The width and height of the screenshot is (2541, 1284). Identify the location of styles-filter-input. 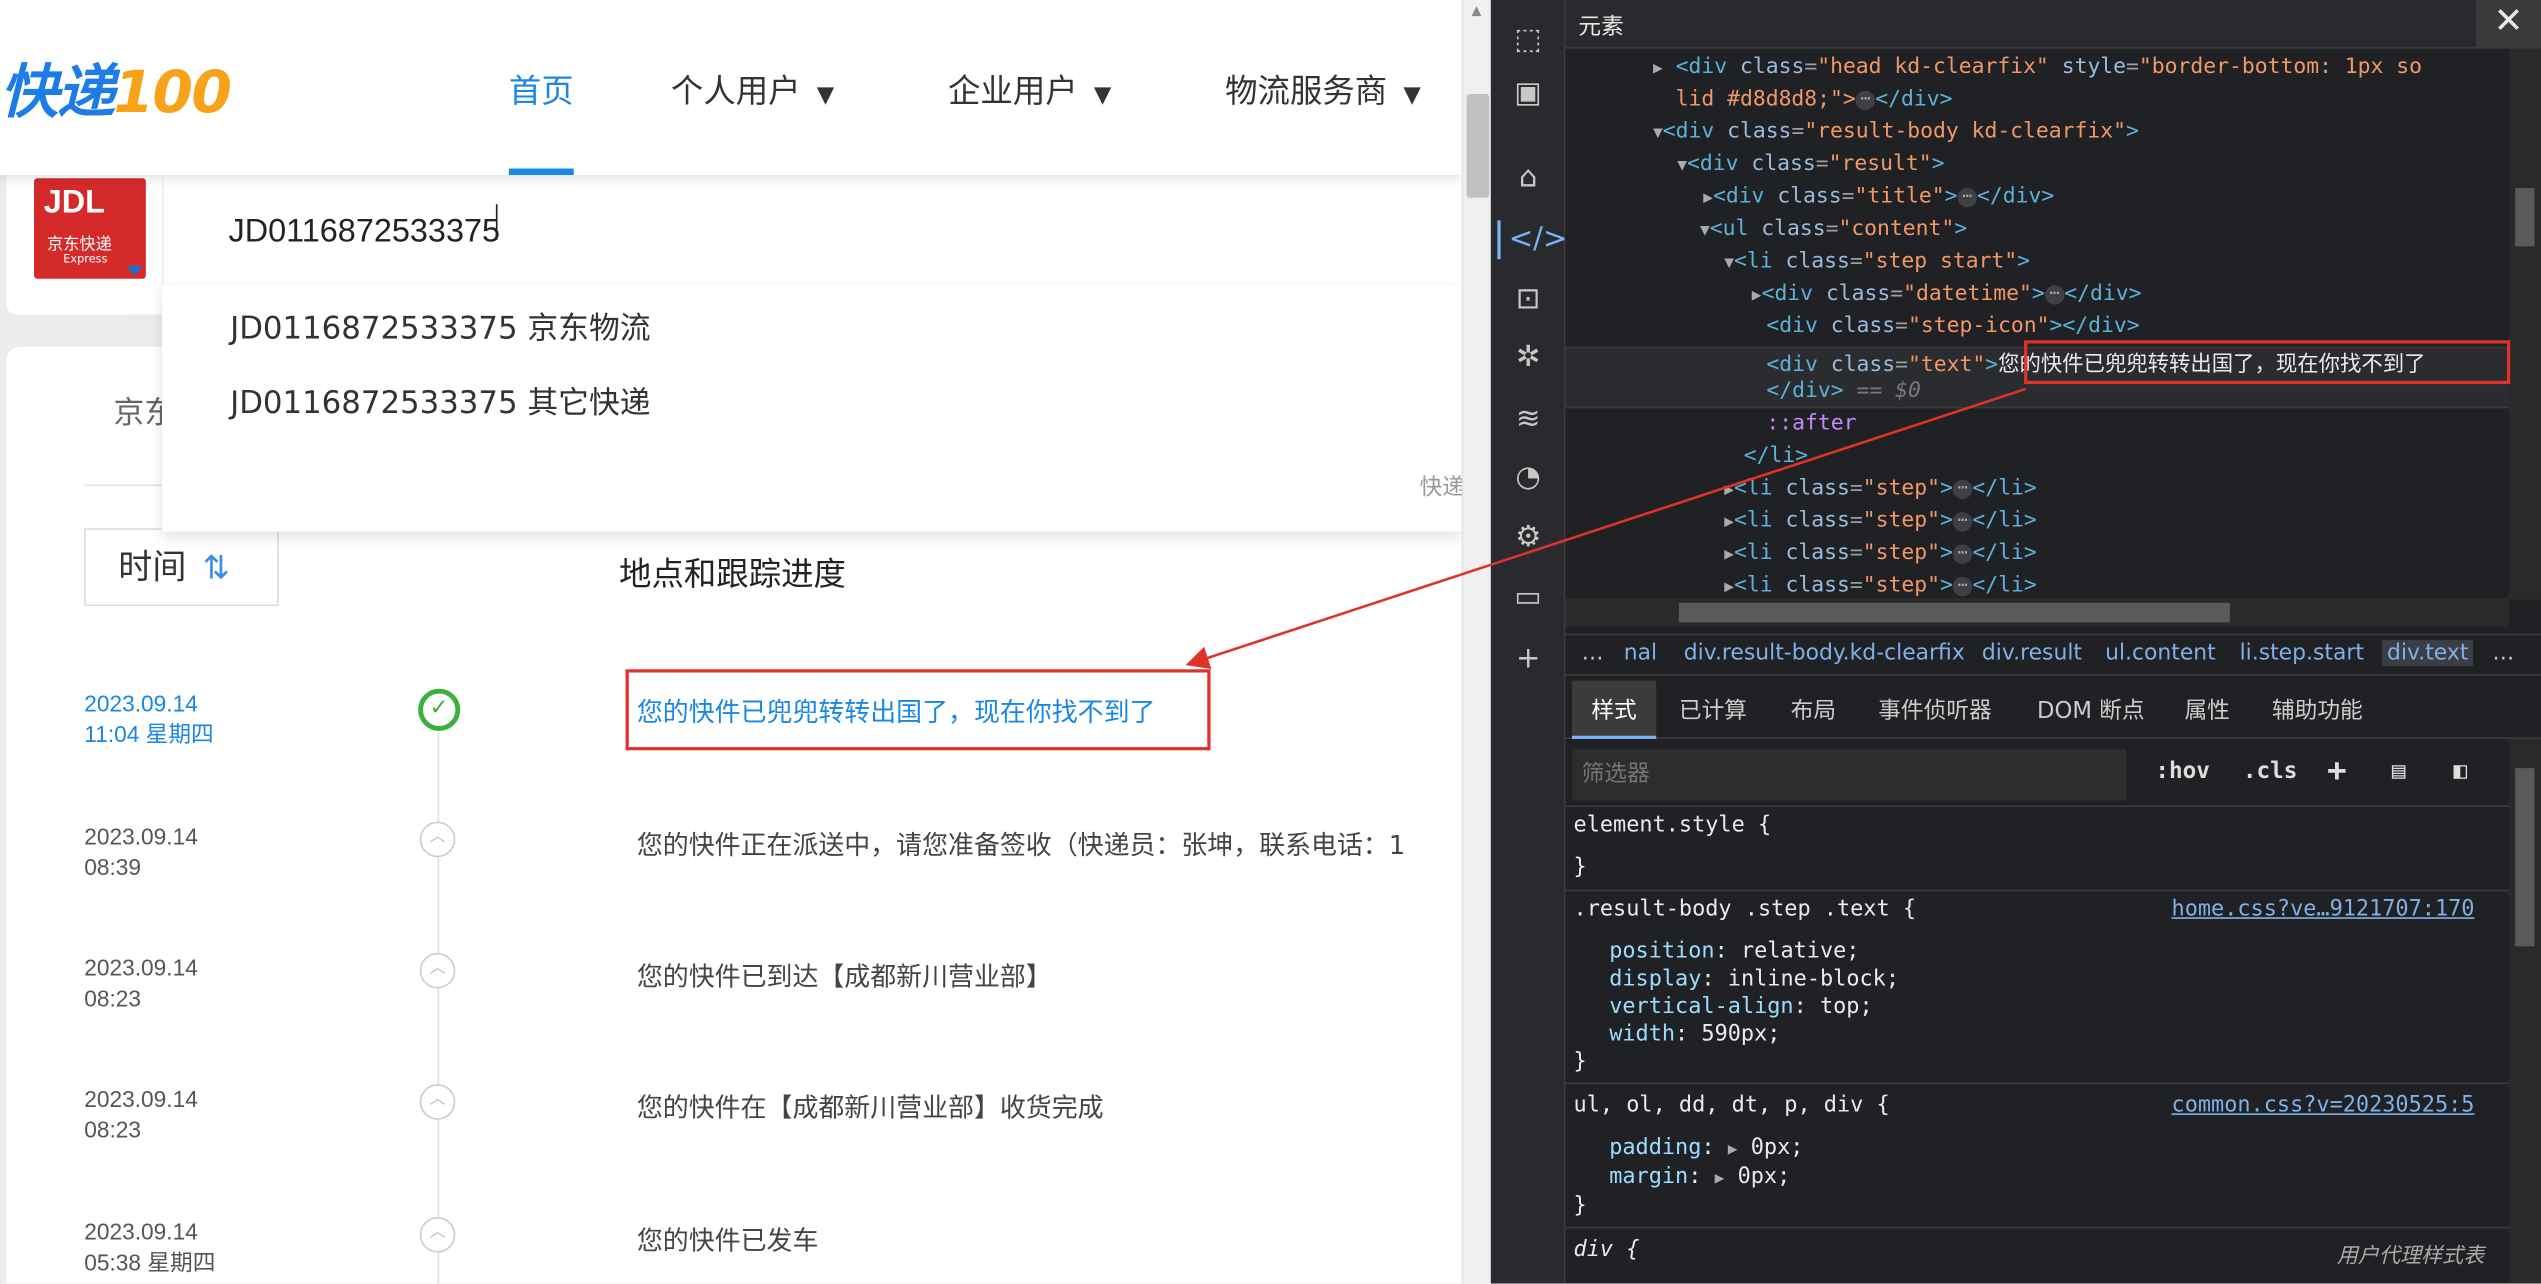
(1849, 774).